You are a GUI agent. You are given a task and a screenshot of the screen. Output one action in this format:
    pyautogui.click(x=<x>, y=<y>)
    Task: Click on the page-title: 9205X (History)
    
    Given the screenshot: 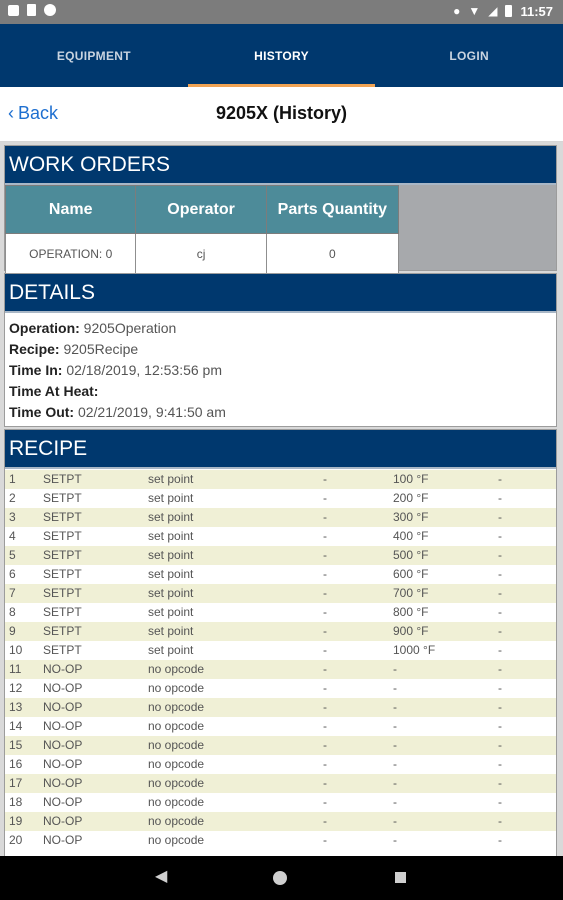 What is the action you would take?
    pyautogui.click(x=281, y=113)
    